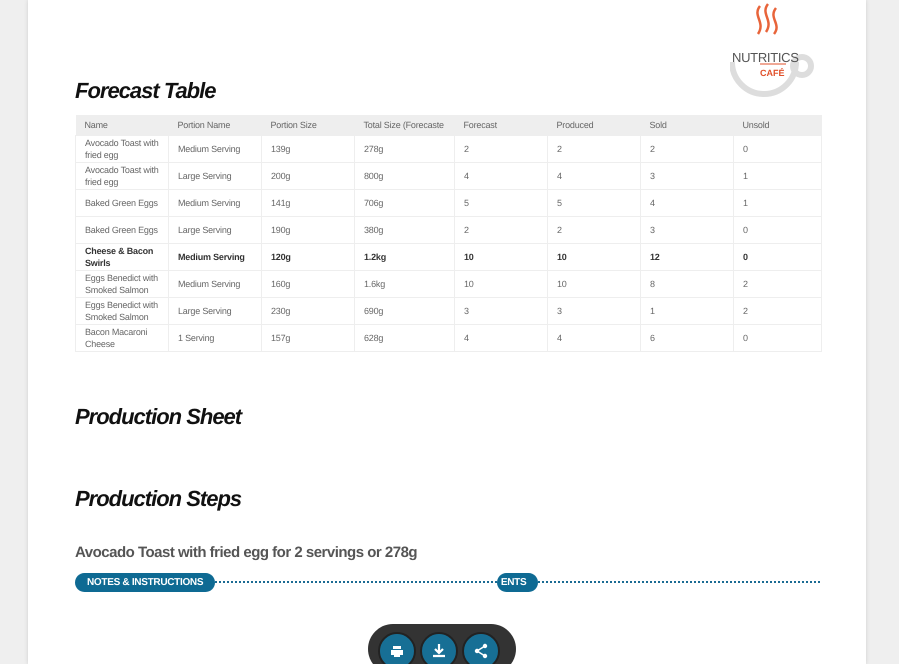 The image size is (899, 664). I want to click on column-header: Total Size (Forecaste, so click(404, 125).